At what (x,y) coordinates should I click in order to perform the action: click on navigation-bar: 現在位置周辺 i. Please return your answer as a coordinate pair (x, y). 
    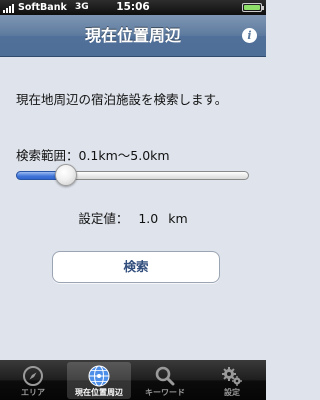
    Looking at the image, I should click on (133, 36).